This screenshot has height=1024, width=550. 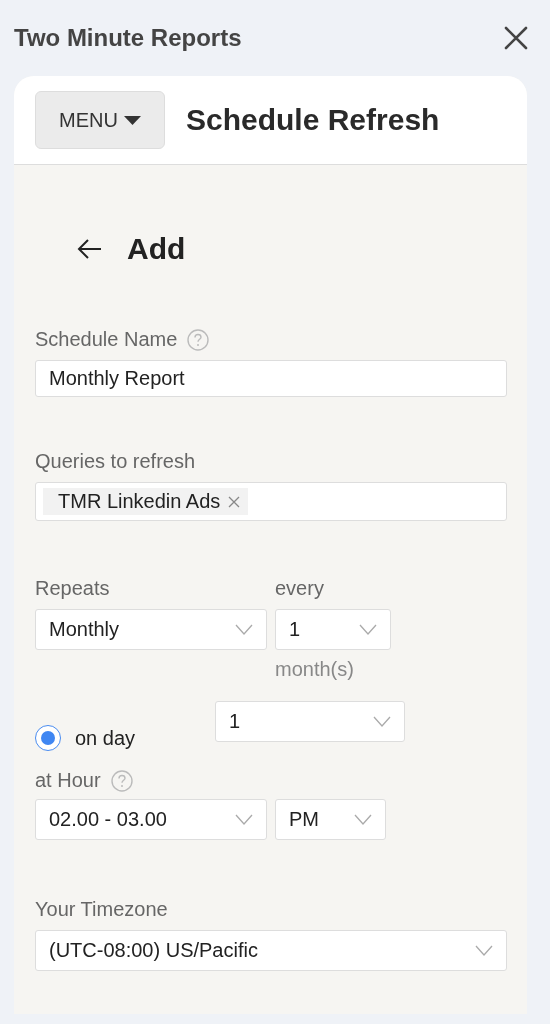 What do you see at coordinates (271, 378) in the screenshot?
I see `input-field: Monthly Report` at bounding box center [271, 378].